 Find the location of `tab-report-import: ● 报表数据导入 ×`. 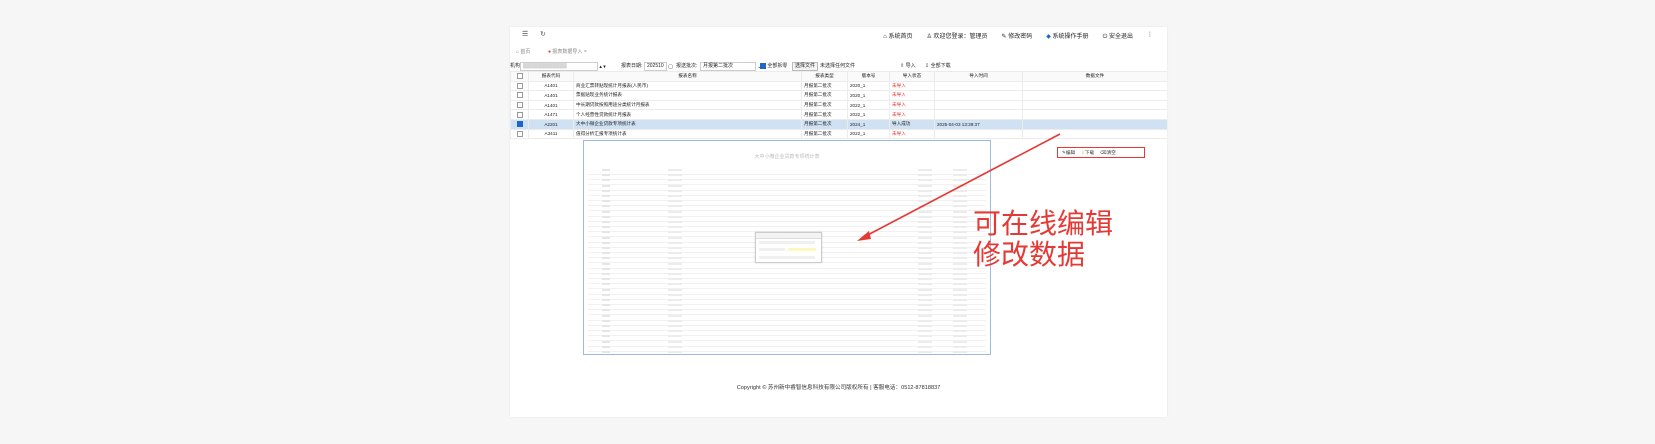

tab-report-import: ● 报表数据导入 × is located at coordinates (567, 51).